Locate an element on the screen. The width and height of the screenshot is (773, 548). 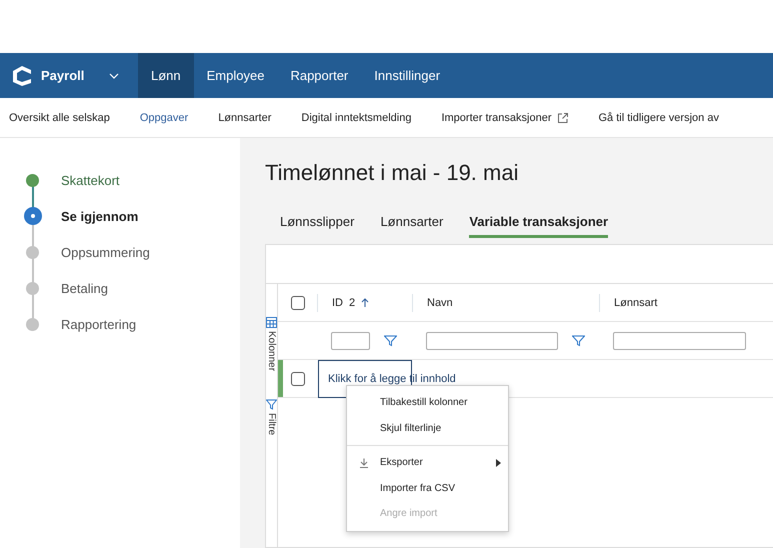
column-header: Navn is located at coordinates (440, 302).